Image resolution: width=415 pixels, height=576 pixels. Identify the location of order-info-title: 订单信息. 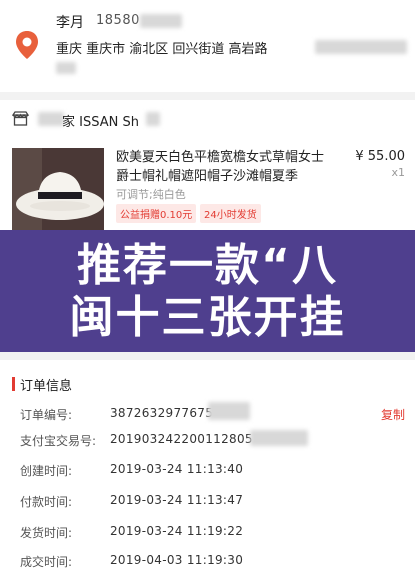
(46, 386).